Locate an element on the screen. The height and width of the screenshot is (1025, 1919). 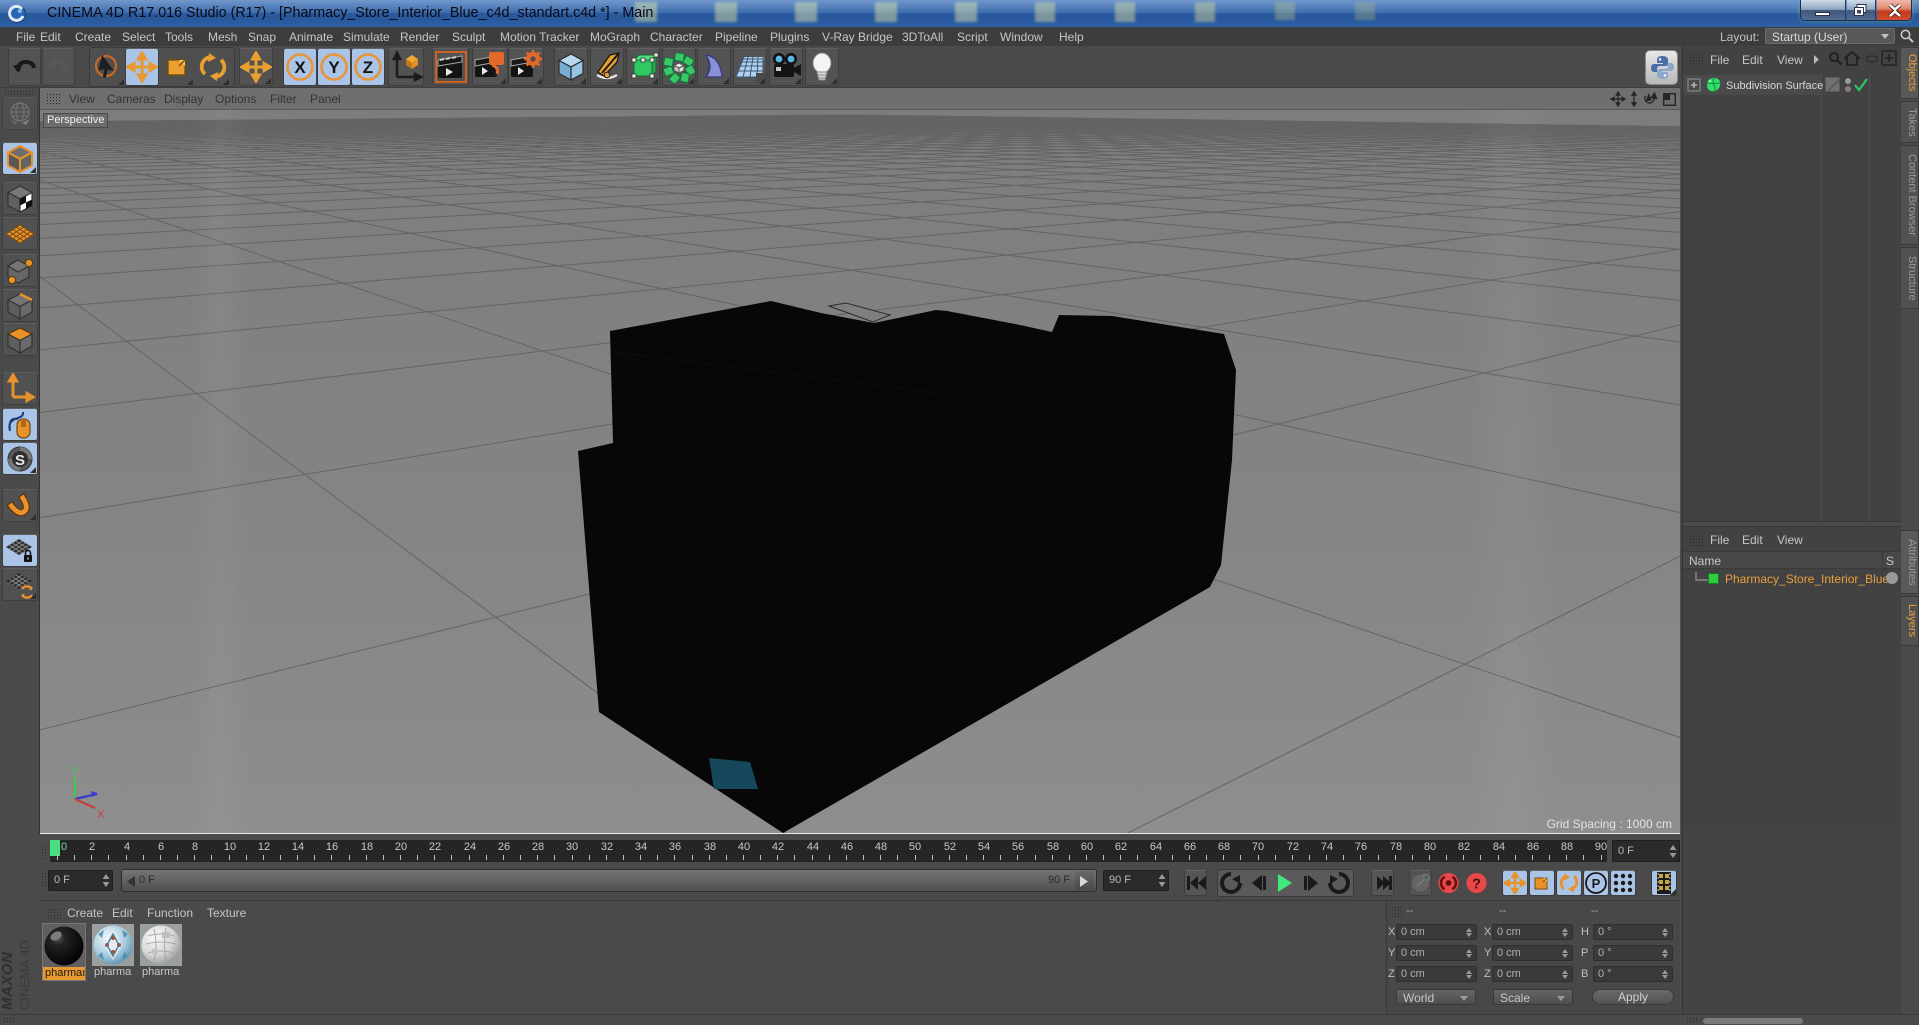
svg-text: P is located at coordinates (1596, 883).